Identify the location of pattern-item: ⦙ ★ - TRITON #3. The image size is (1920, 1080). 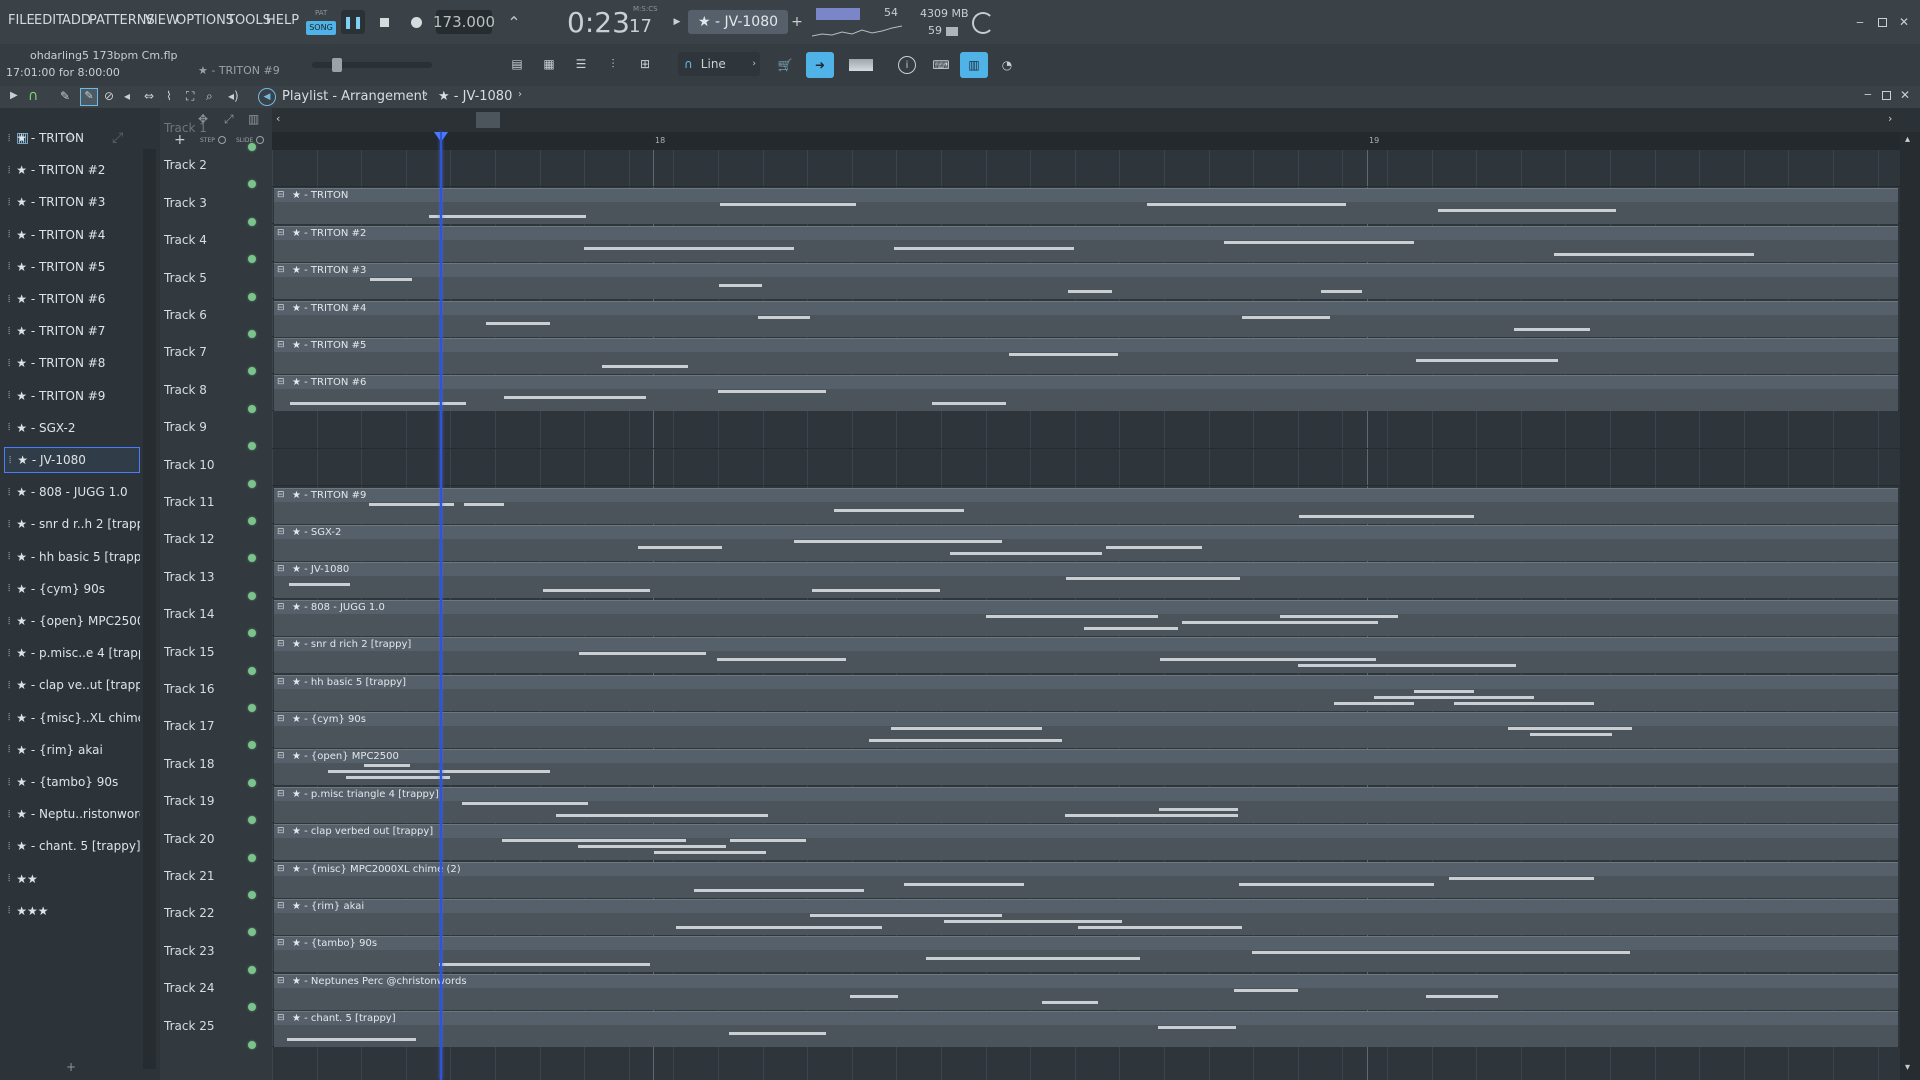
(72, 202).